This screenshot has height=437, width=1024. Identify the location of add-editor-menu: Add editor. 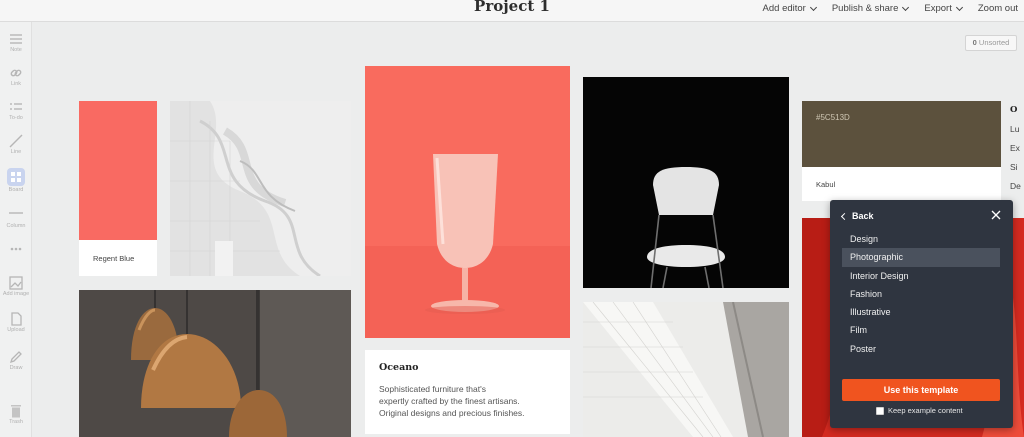
(789, 8).